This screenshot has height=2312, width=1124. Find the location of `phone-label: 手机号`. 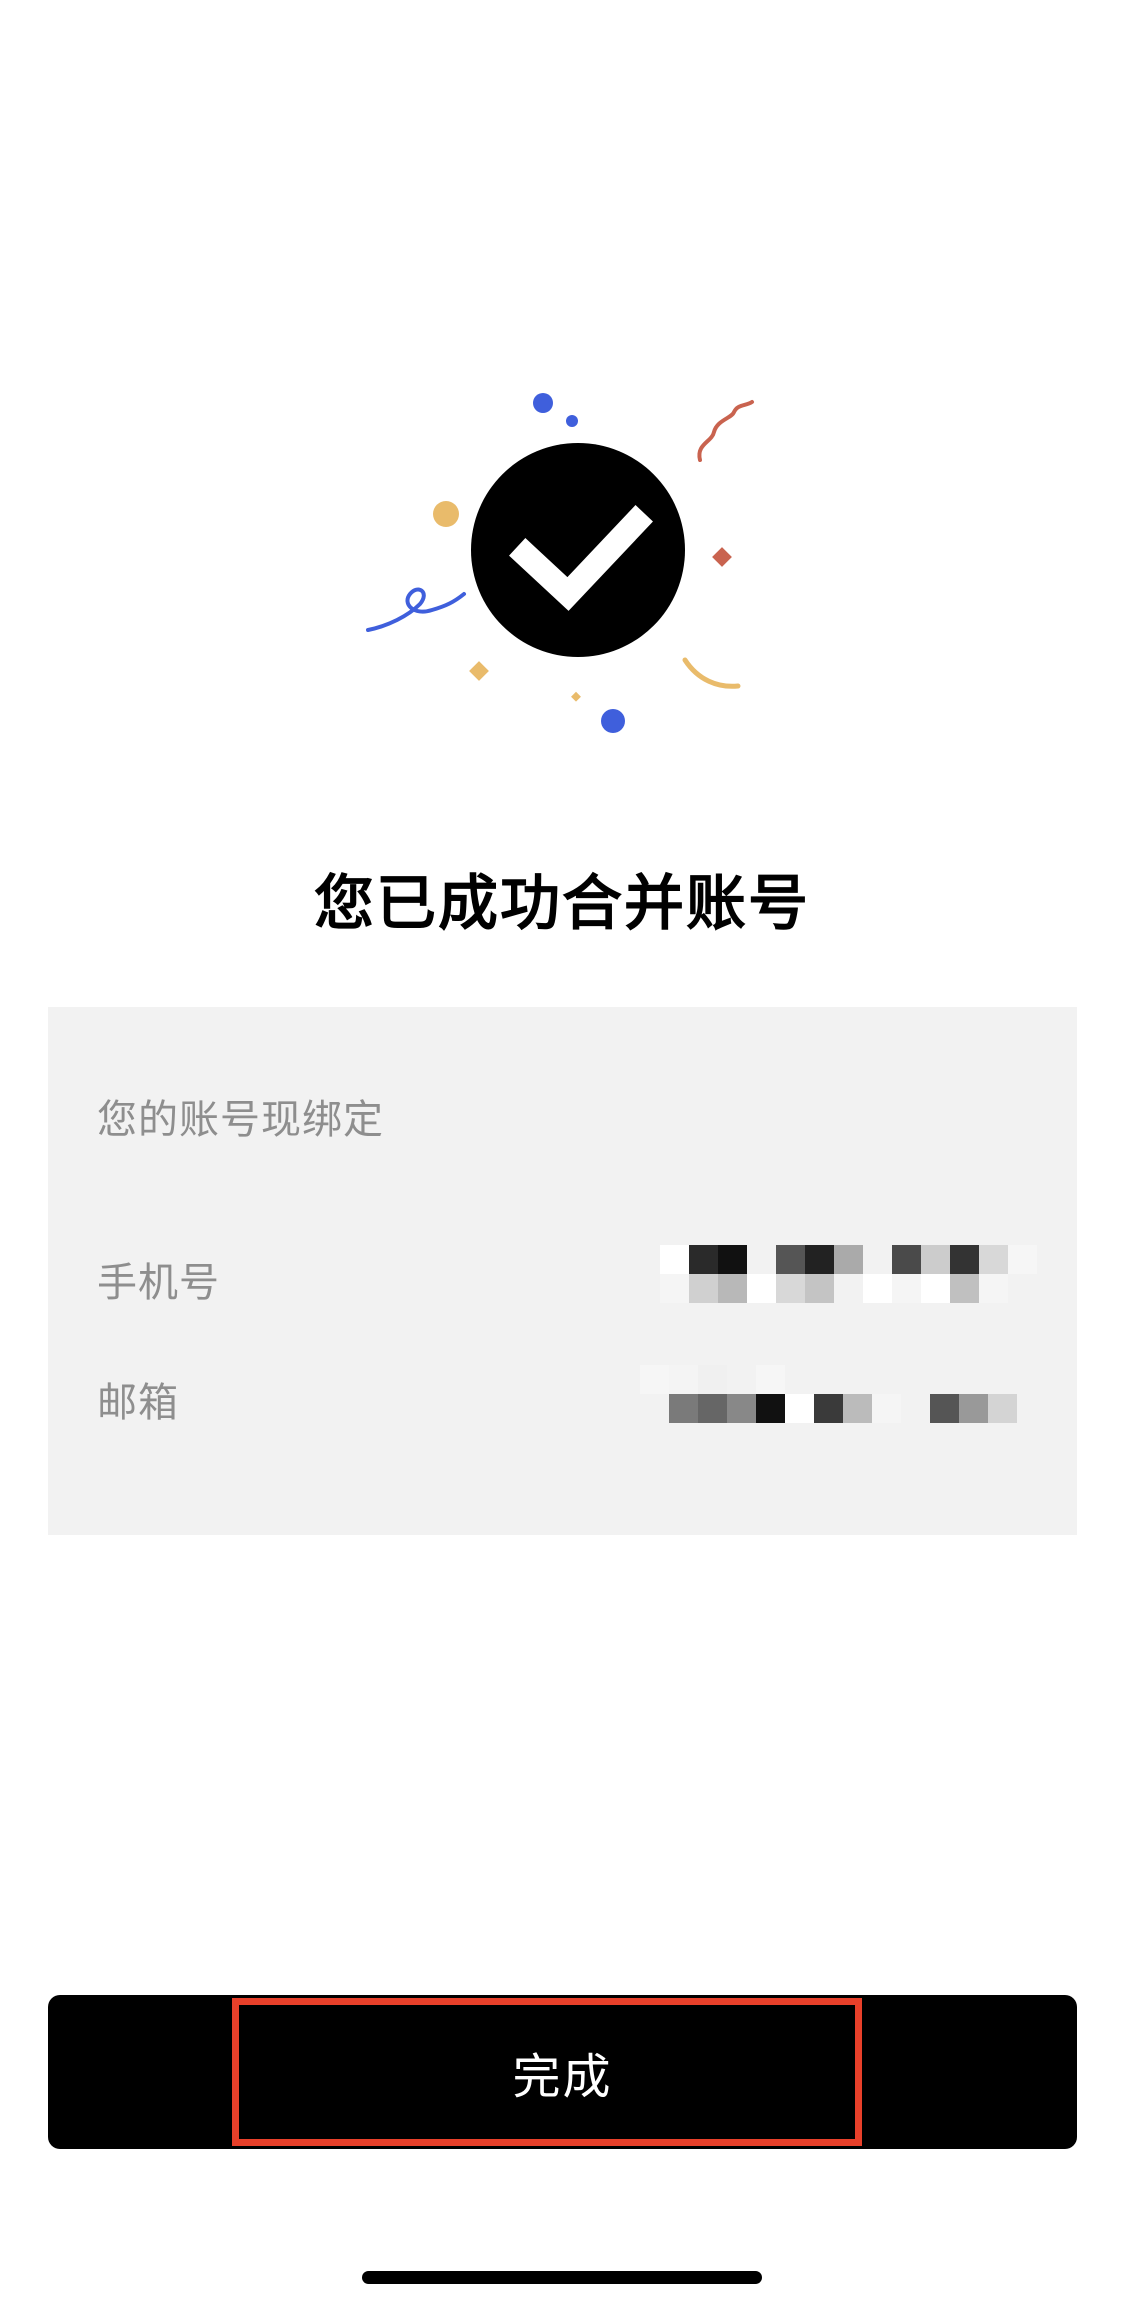

phone-label: 手机号 is located at coordinates (158, 1283).